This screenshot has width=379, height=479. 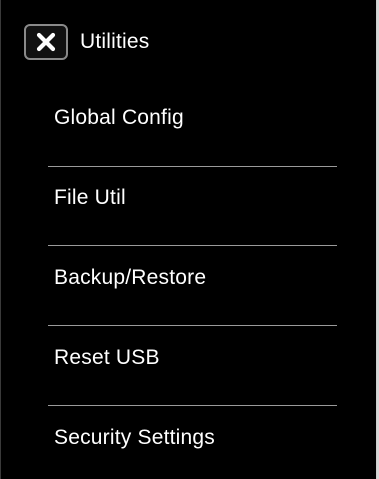 What do you see at coordinates (115, 41) in the screenshot?
I see `panel-title: Utilities` at bounding box center [115, 41].